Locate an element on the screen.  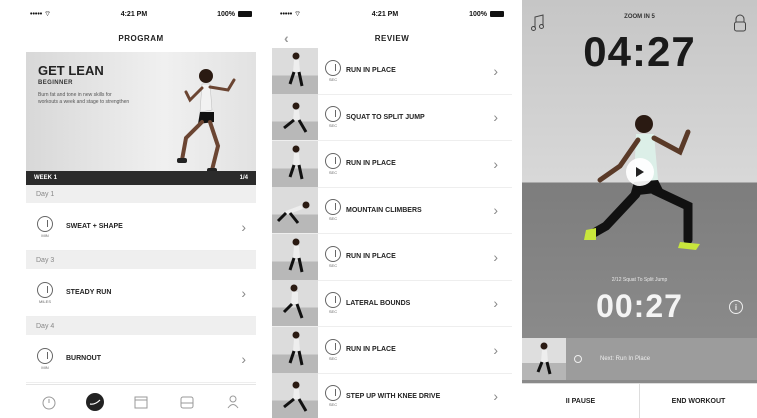
day-header: Day 4 is located at coordinates (141, 326).